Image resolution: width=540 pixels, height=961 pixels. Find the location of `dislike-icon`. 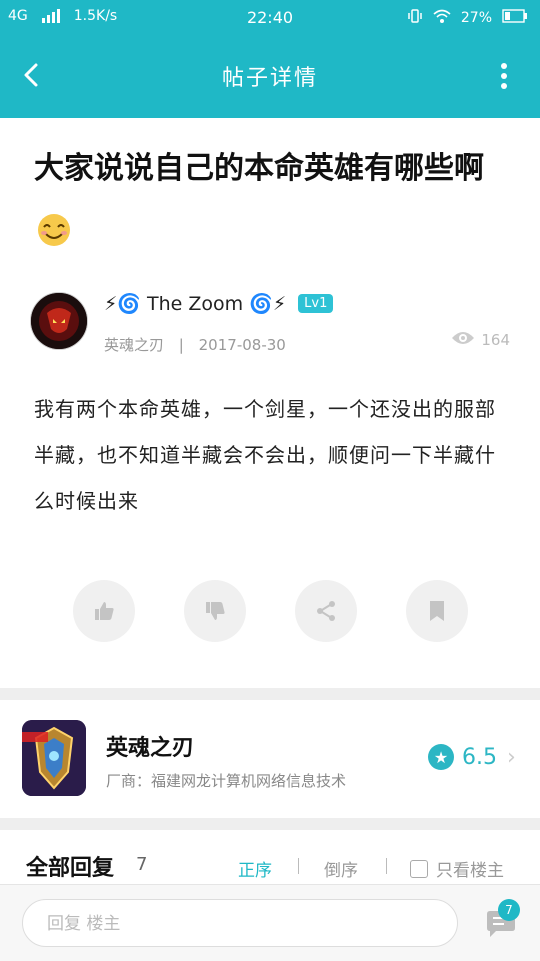

dislike-icon is located at coordinates (215, 611).